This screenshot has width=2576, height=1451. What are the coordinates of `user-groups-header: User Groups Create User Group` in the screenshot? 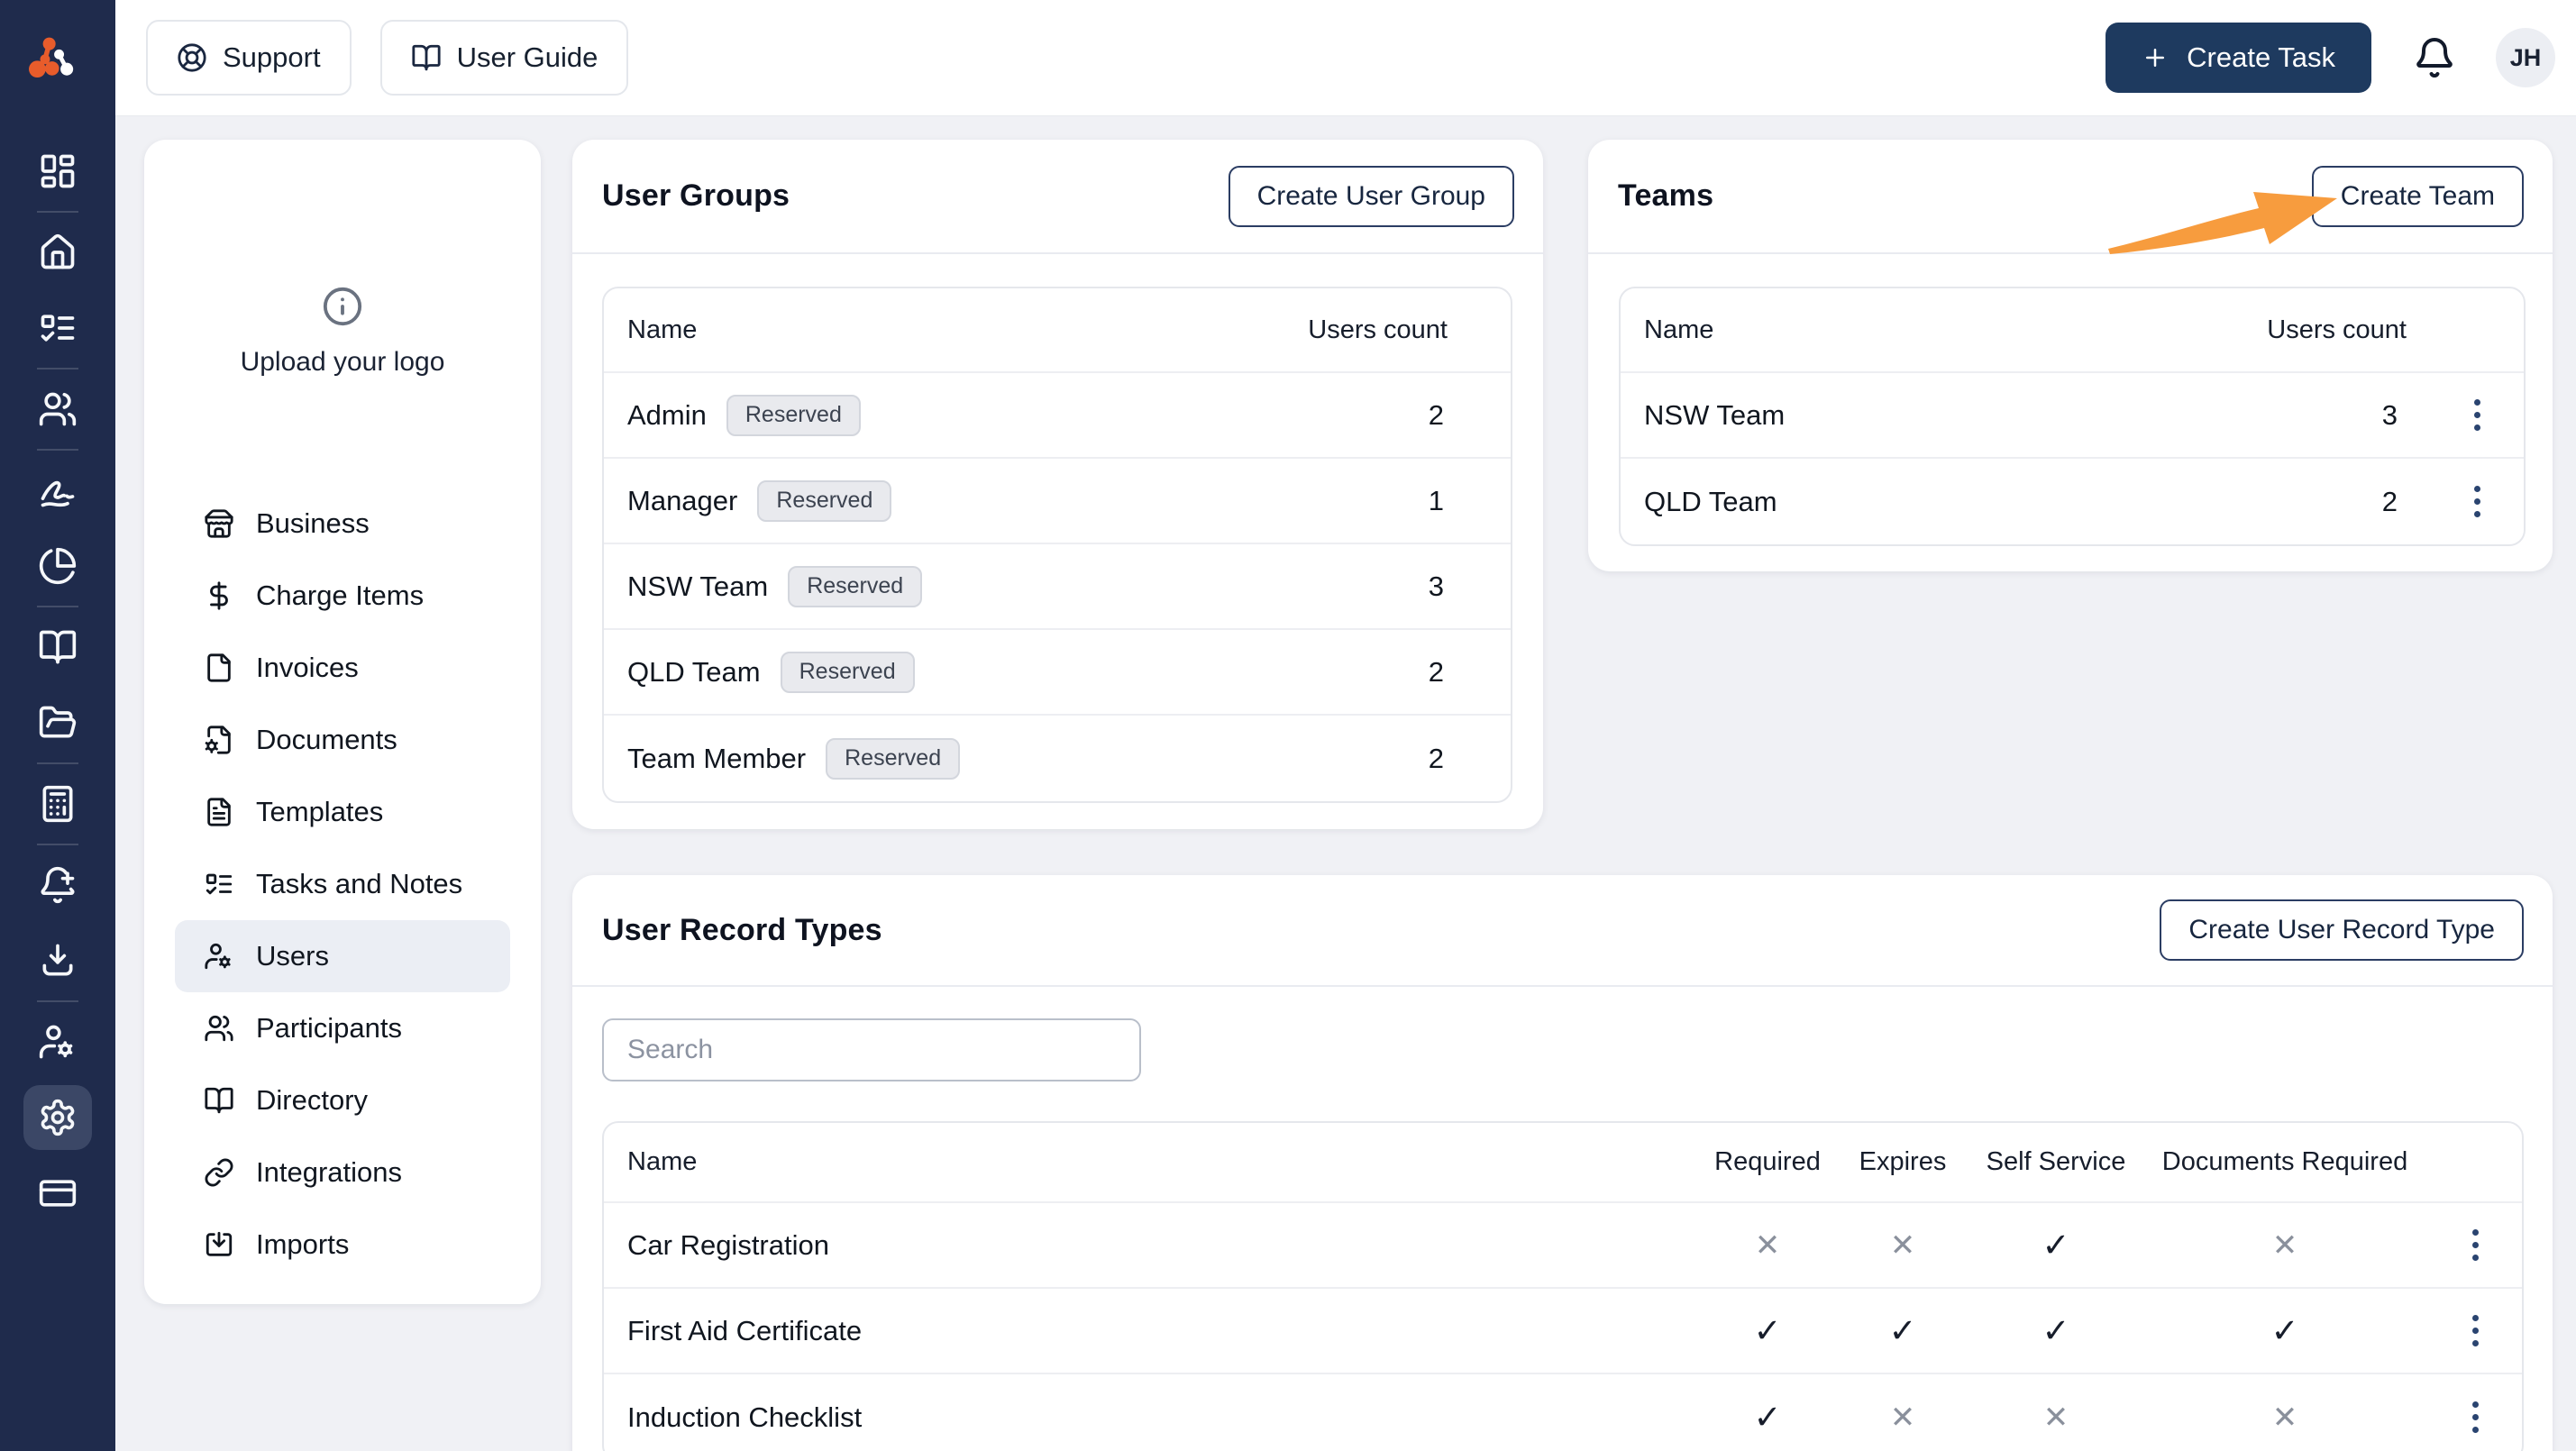 It's located at (1057, 197).